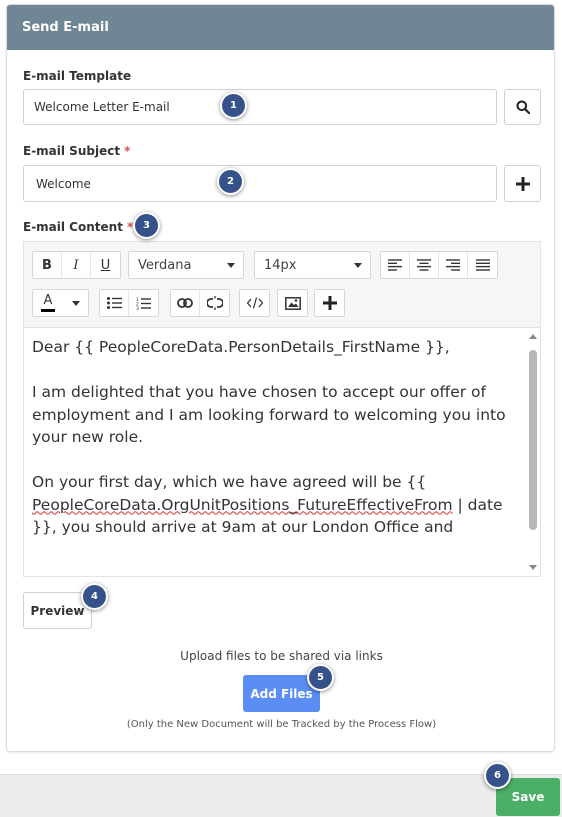 The height and width of the screenshot is (817, 562). I want to click on alignment-group, so click(439, 265).